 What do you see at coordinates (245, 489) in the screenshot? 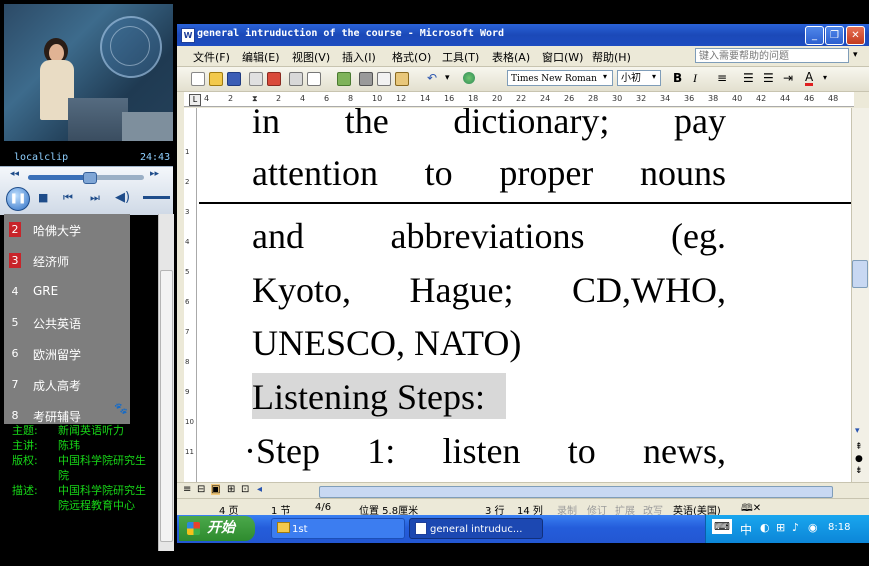
I see `reading-view-icon: ⊡` at bounding box center [245, 489].